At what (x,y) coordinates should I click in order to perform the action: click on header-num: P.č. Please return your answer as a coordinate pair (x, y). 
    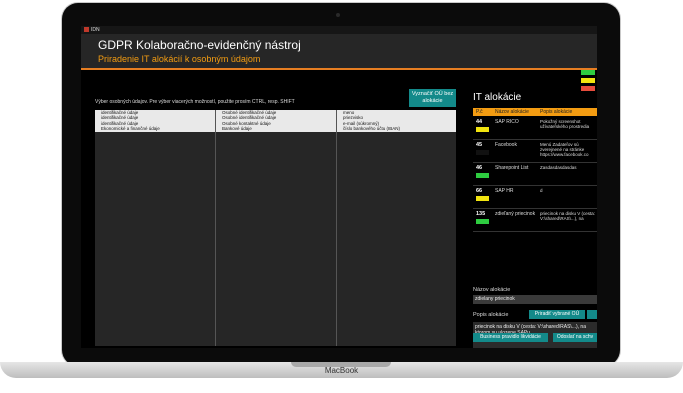
    Looking at the image, I should click on (479, 112).